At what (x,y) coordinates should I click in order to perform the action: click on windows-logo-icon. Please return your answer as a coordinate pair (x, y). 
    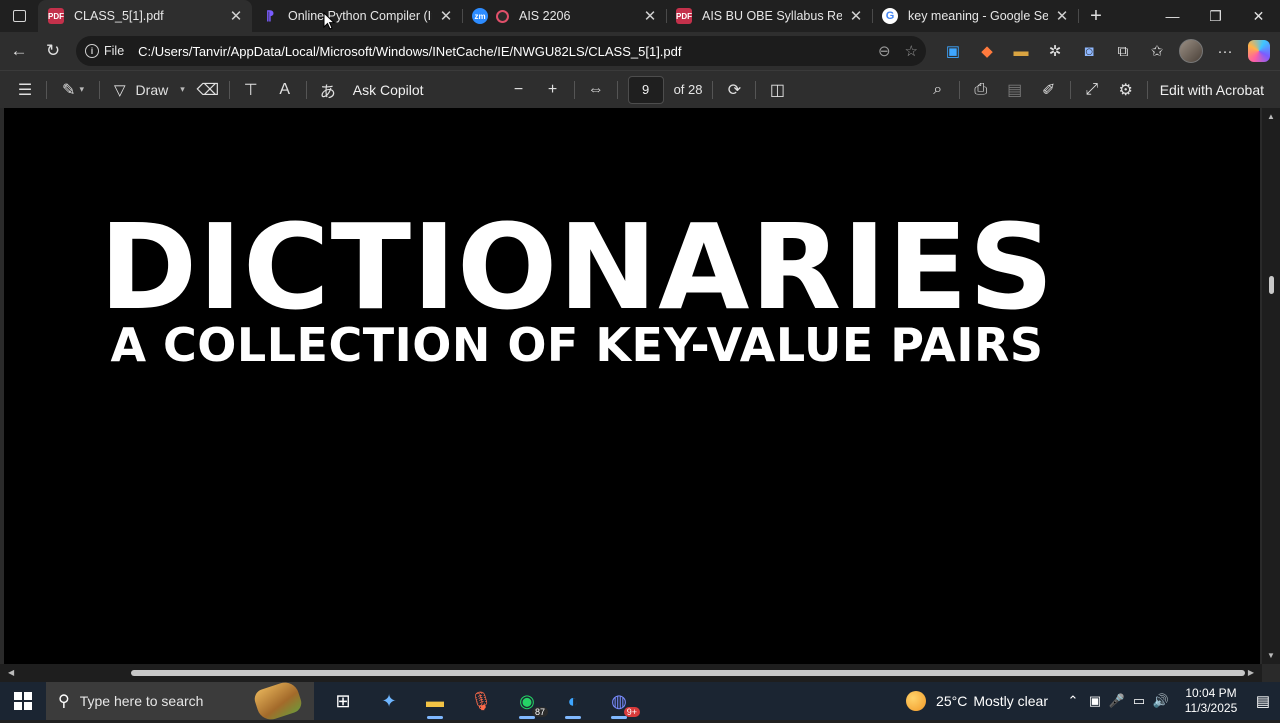
    Looking at the image, I should click on (23, 701).